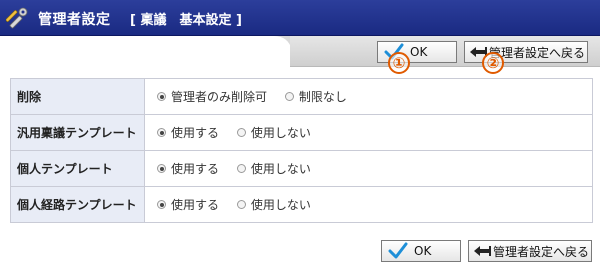  Describe the element at coordinates (300, 55) in the screenshot. I see `toolbar: OK 管理者設定へ戻る ① ②` at that location.